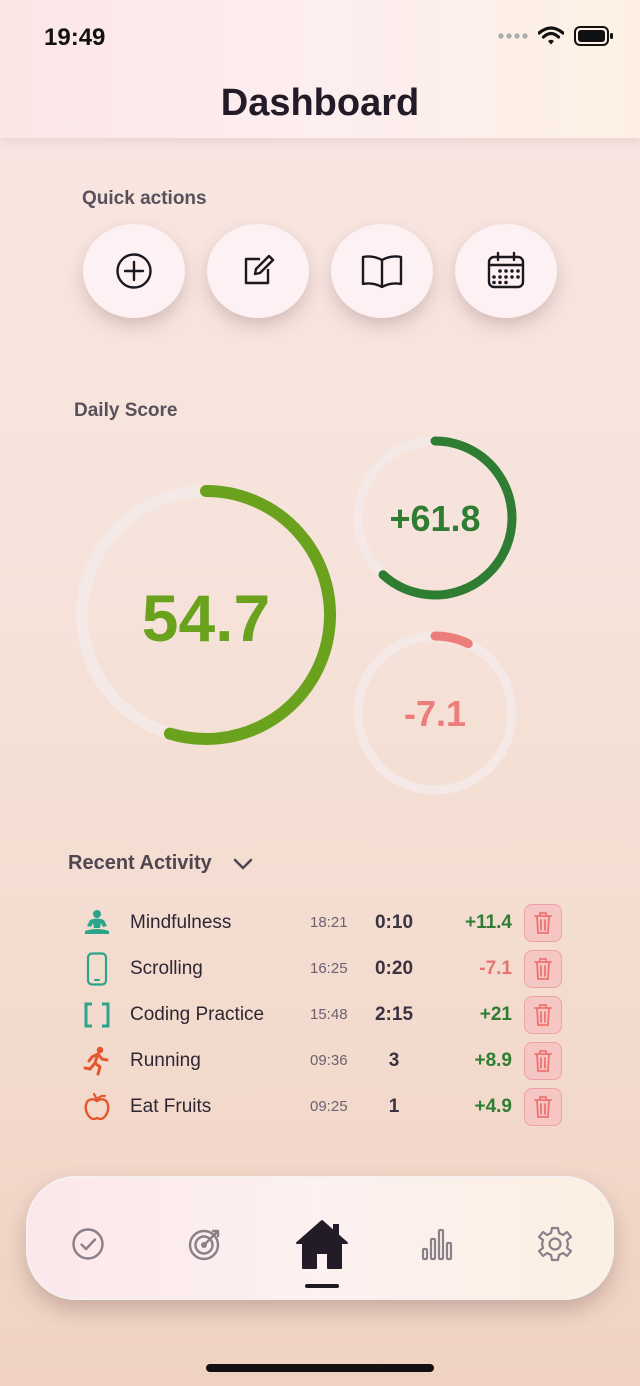 The image size is (640, 1386). I want to click on activity-score: +8.9, so click(493, 1060).